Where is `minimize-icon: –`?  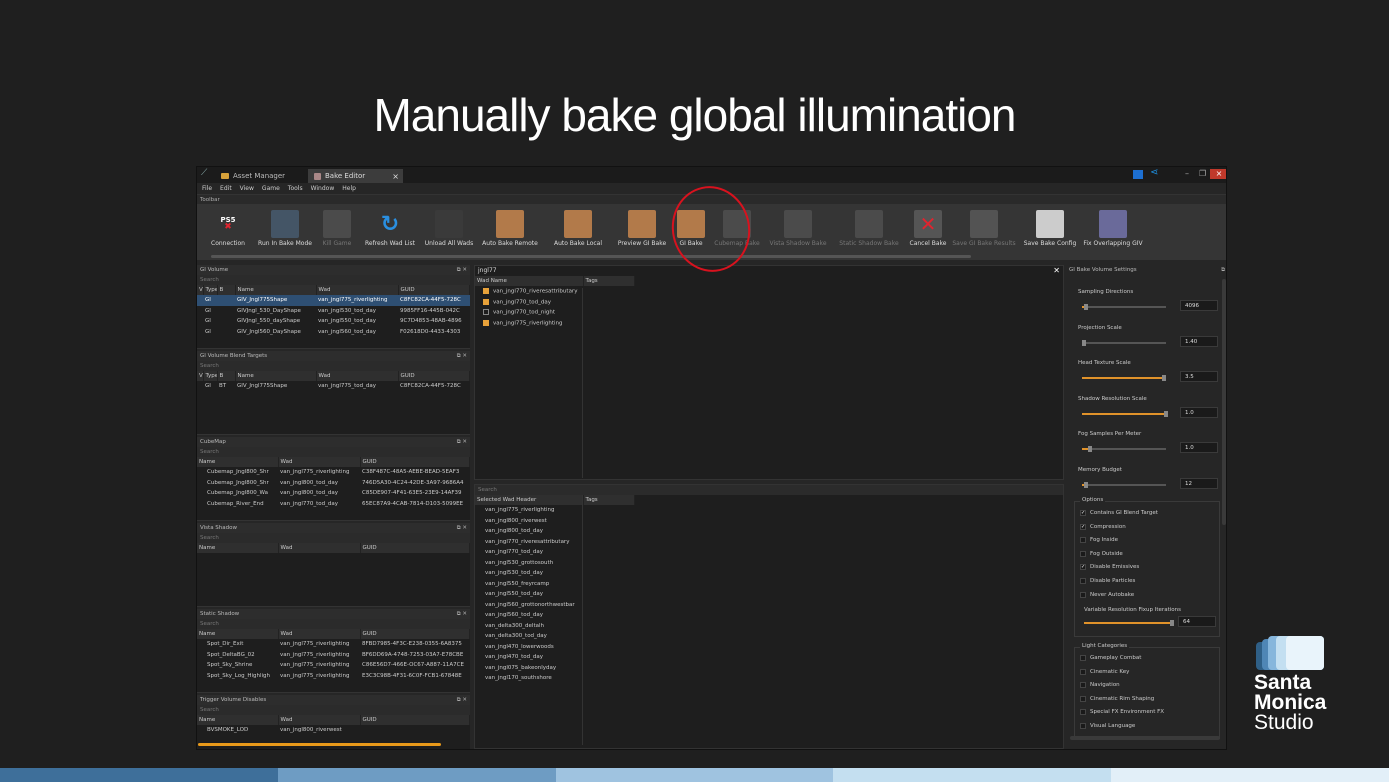 minimize-icon: – is located at coordinates (1187, 174).